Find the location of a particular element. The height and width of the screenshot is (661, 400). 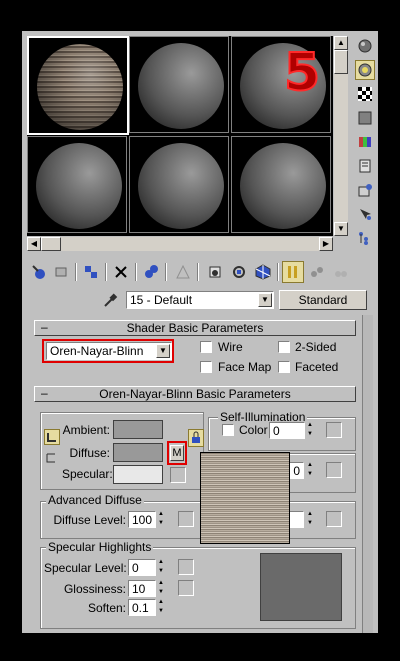

show-map-in-viewport-icon is located at coordinates (239, 272).